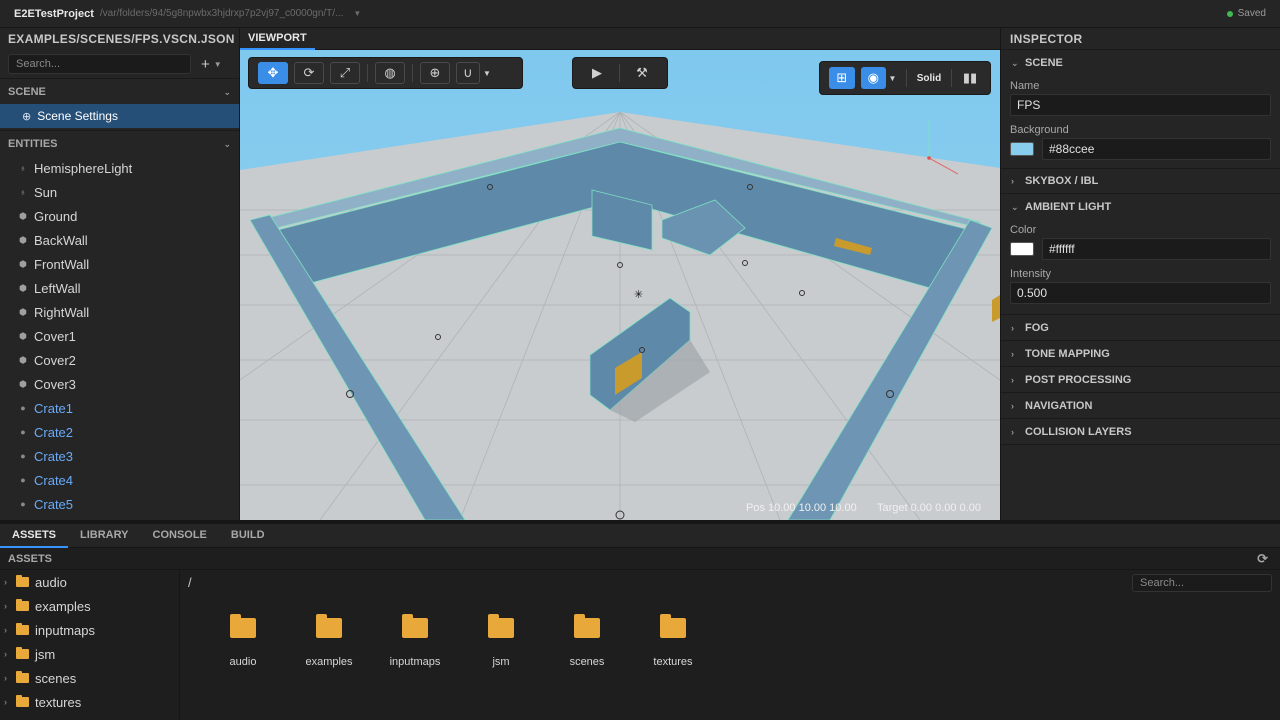 The height and width of the screenshot is (720, 1280). What do you see at coordinates (435, 73) in the screenshot?
I see `pivot-icon: ⊕` at bounding box center [435, 73].